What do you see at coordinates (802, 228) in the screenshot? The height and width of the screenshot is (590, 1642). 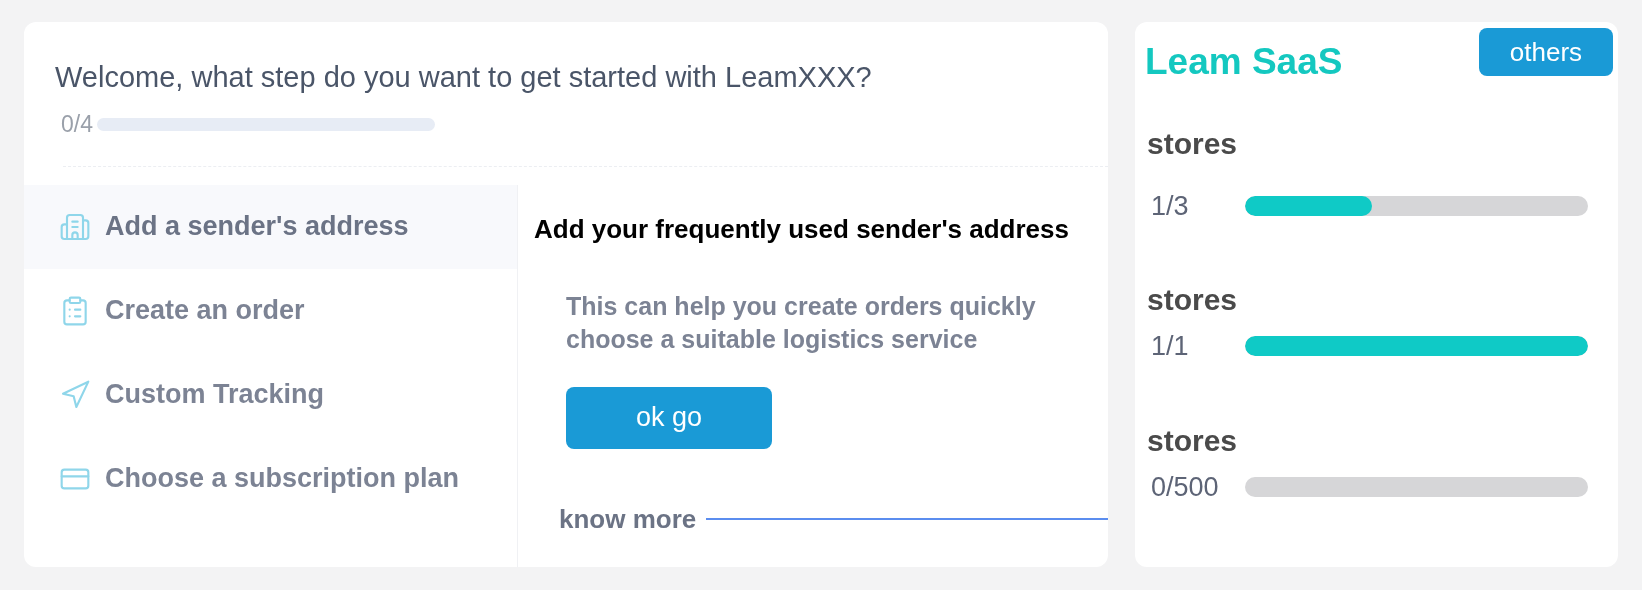 I see `detail-heading: Add your frequently used sender's address` at bounding box center [802, 228].